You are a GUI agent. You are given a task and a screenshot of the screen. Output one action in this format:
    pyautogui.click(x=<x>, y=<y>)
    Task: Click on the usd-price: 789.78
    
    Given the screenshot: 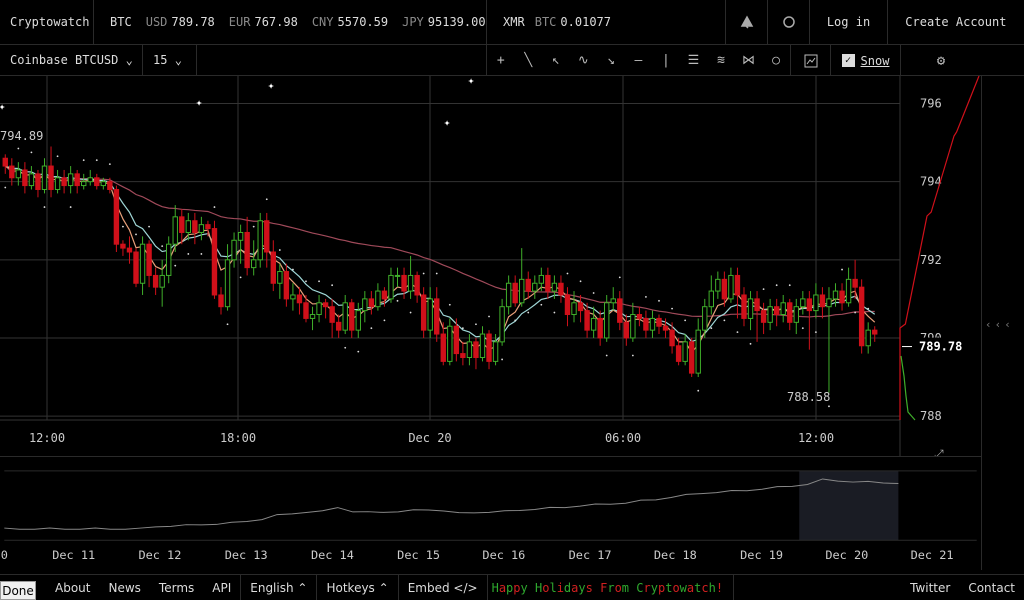 What is the action you would take?
    pyautogui.click(x=192, y=22)
    